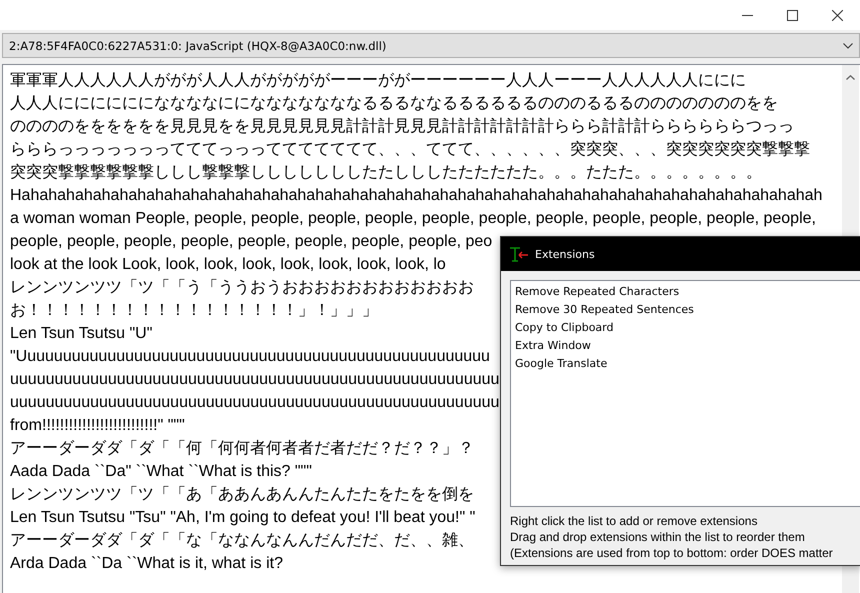  Describe the element at coordinates (416, 196) in the screenshot. I see `text-line: Hahahahahahahahahahahahahahahahahahahahahahahahahahahahahahahahahahahahahahahahahahahahahah` at that location.